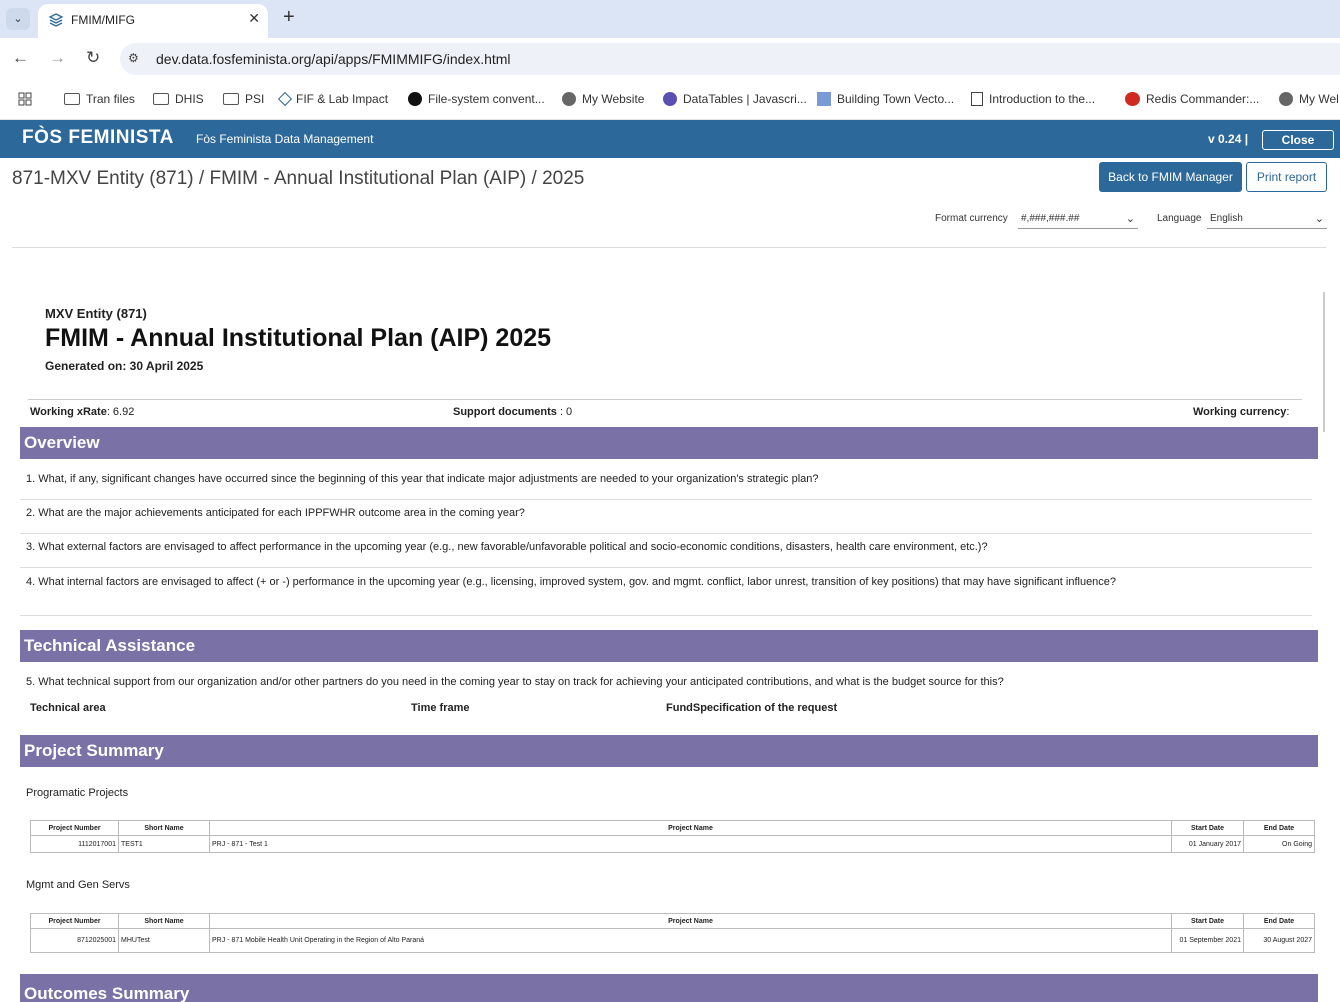 The width and height of the screenshot is (1340, 1002). Describe the element at coordinates (93, 58) in the screenshot. I see `reload-icon: ↻` at that location.